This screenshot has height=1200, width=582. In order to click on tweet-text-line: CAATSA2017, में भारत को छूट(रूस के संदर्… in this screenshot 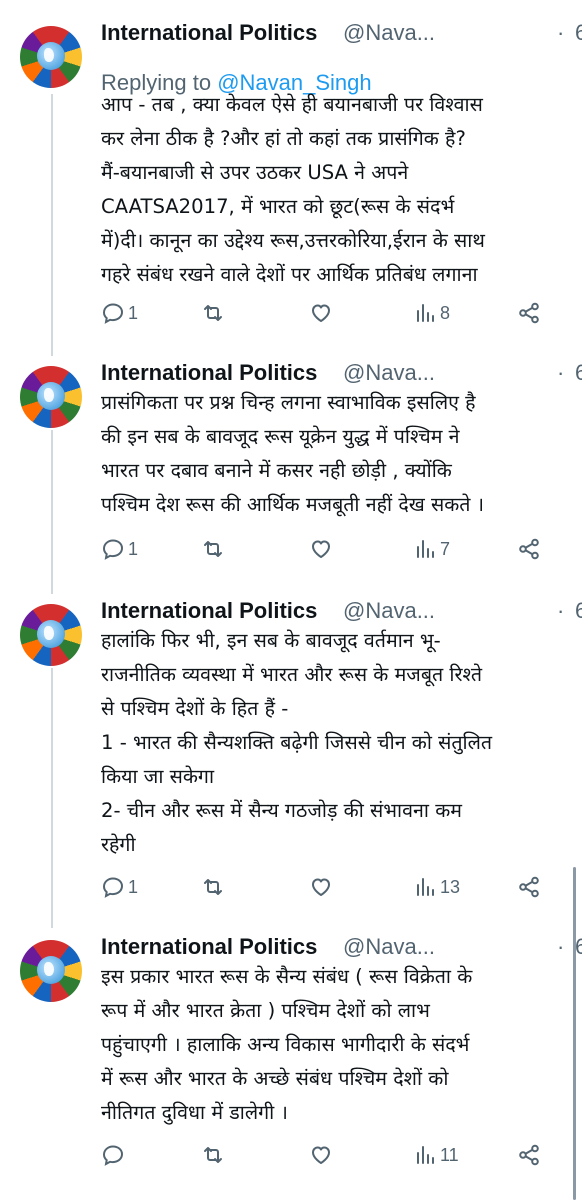, I will do `click(278, 206)`.